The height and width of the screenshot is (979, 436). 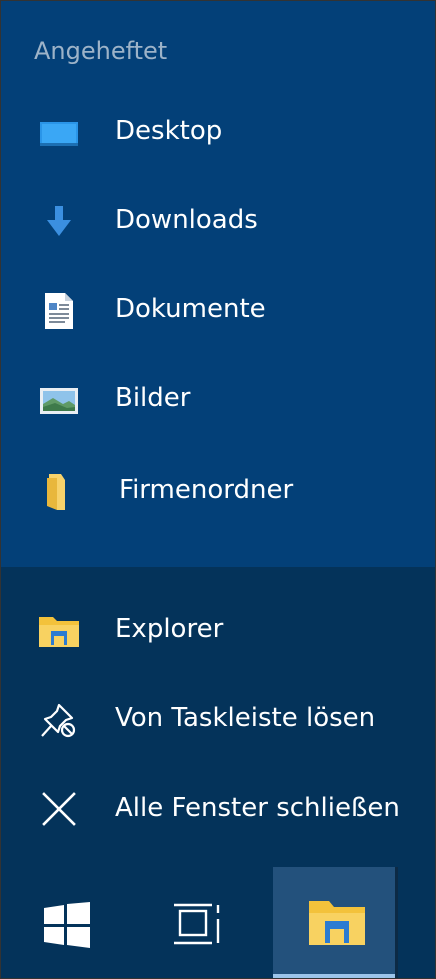 What do you see at coordinates (396, 922) in the screenshot?
I see `taskbar-divider` at bounding box center [396, 922].